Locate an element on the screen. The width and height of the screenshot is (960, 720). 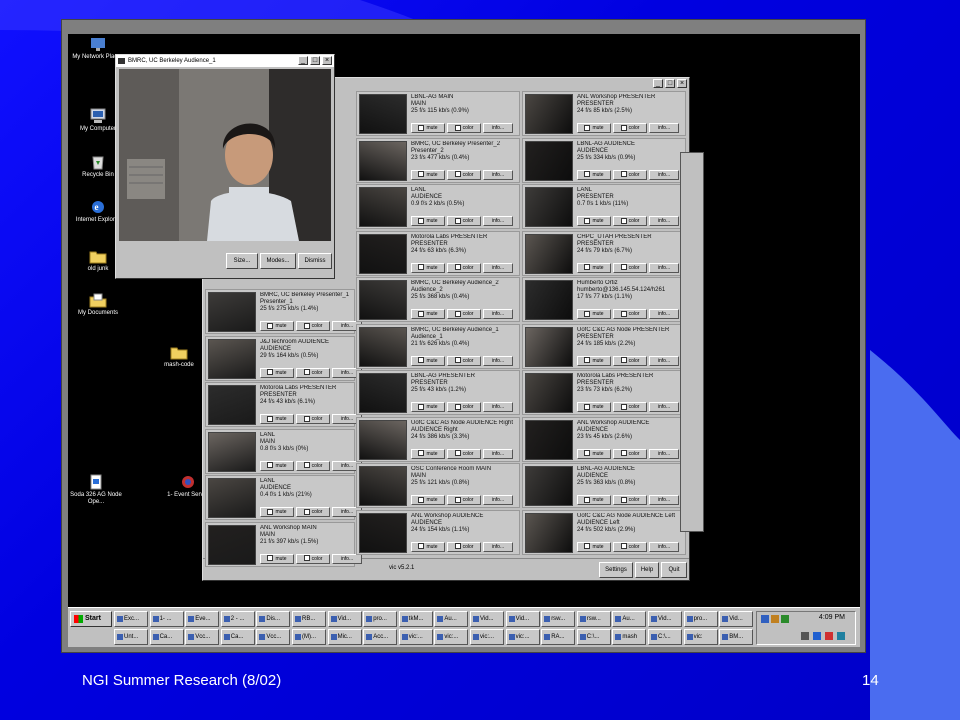
close-button: × is located at coordinates (682, 83).